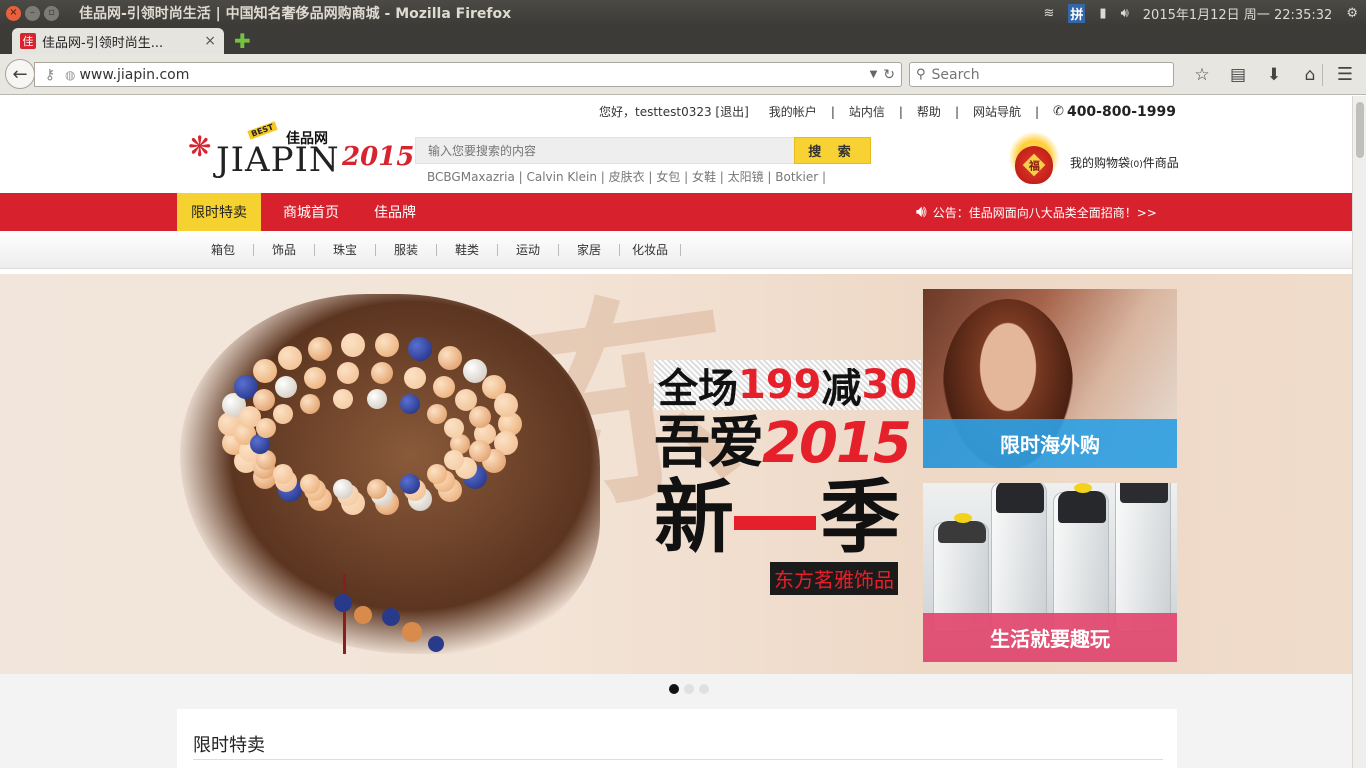  What do you see at coordinates (219, 212) in the screenshot?
I see `nav-flash-sale: 限时特卖` at bounding box center [219, 212].